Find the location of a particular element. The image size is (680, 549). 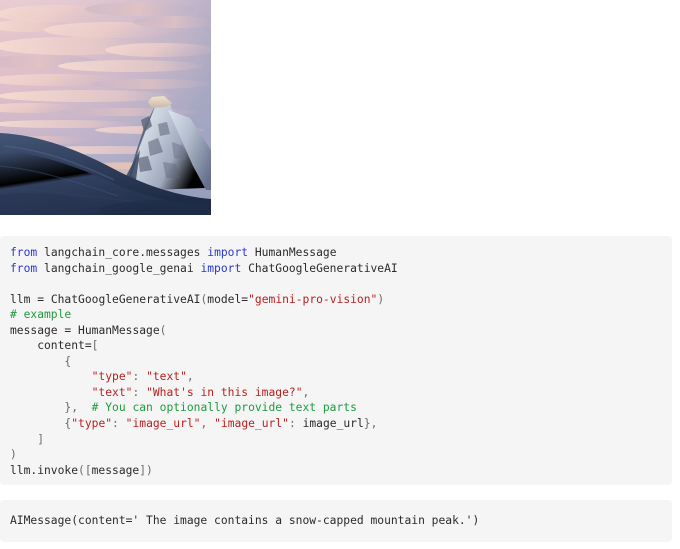

code-line: content=[ is located at coordinates (54, 345).